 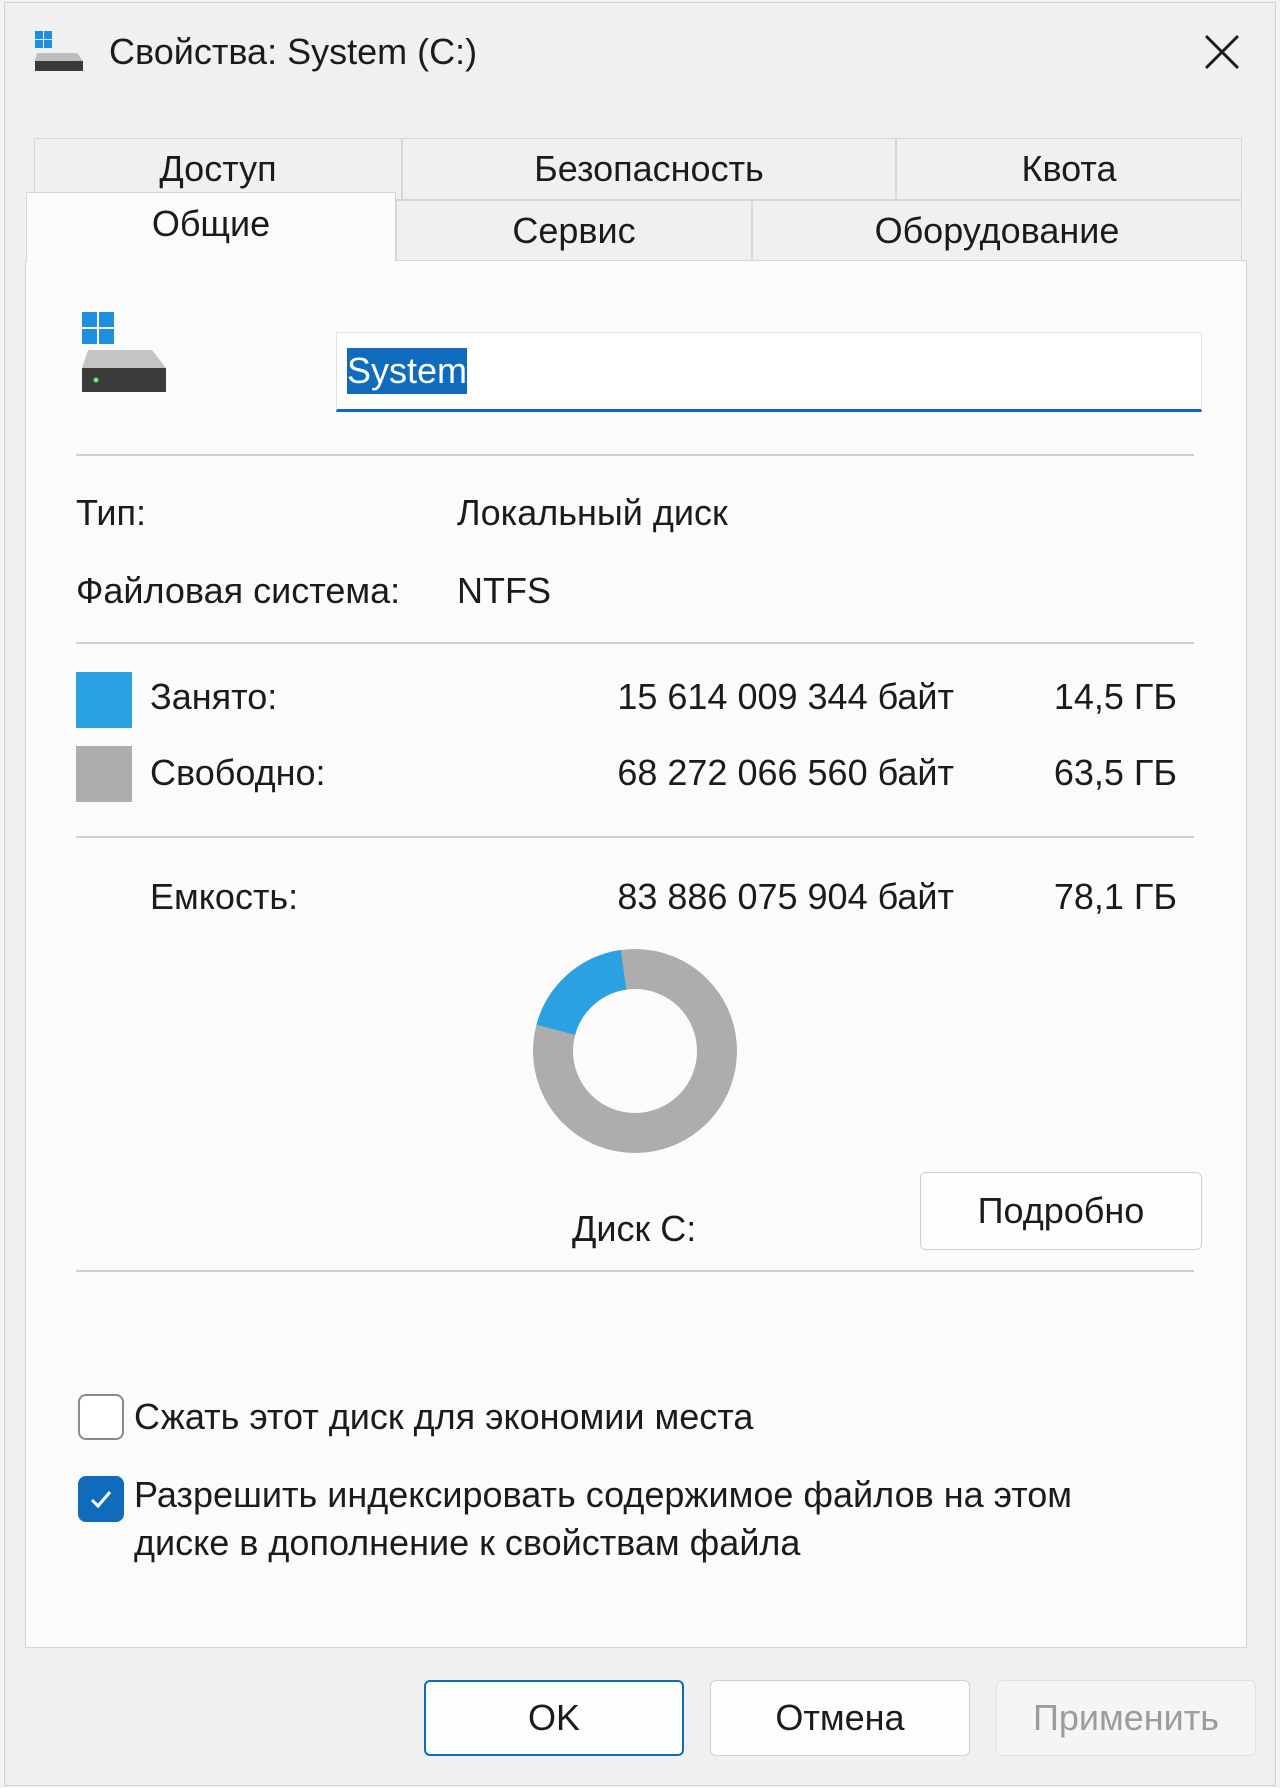 I want to click on window-title: Свойства: System (C:), so click(x=293, y=51).